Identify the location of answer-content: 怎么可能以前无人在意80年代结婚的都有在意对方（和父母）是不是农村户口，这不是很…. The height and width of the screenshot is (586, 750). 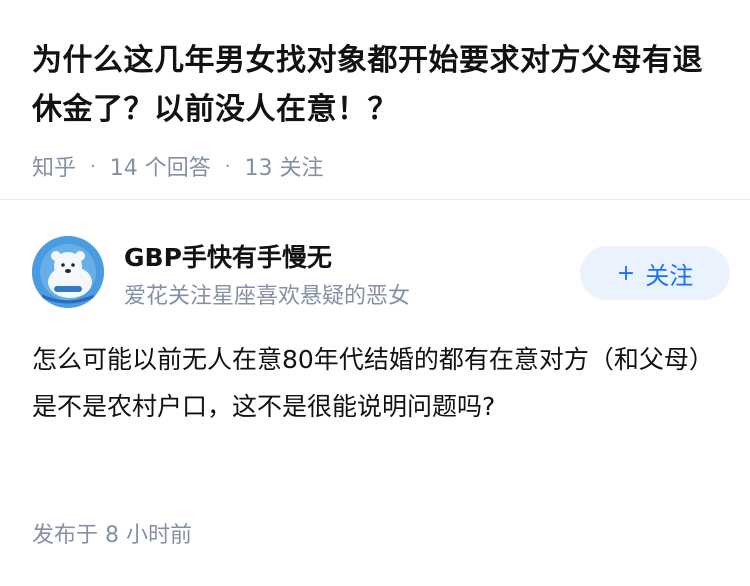
(377, 383).